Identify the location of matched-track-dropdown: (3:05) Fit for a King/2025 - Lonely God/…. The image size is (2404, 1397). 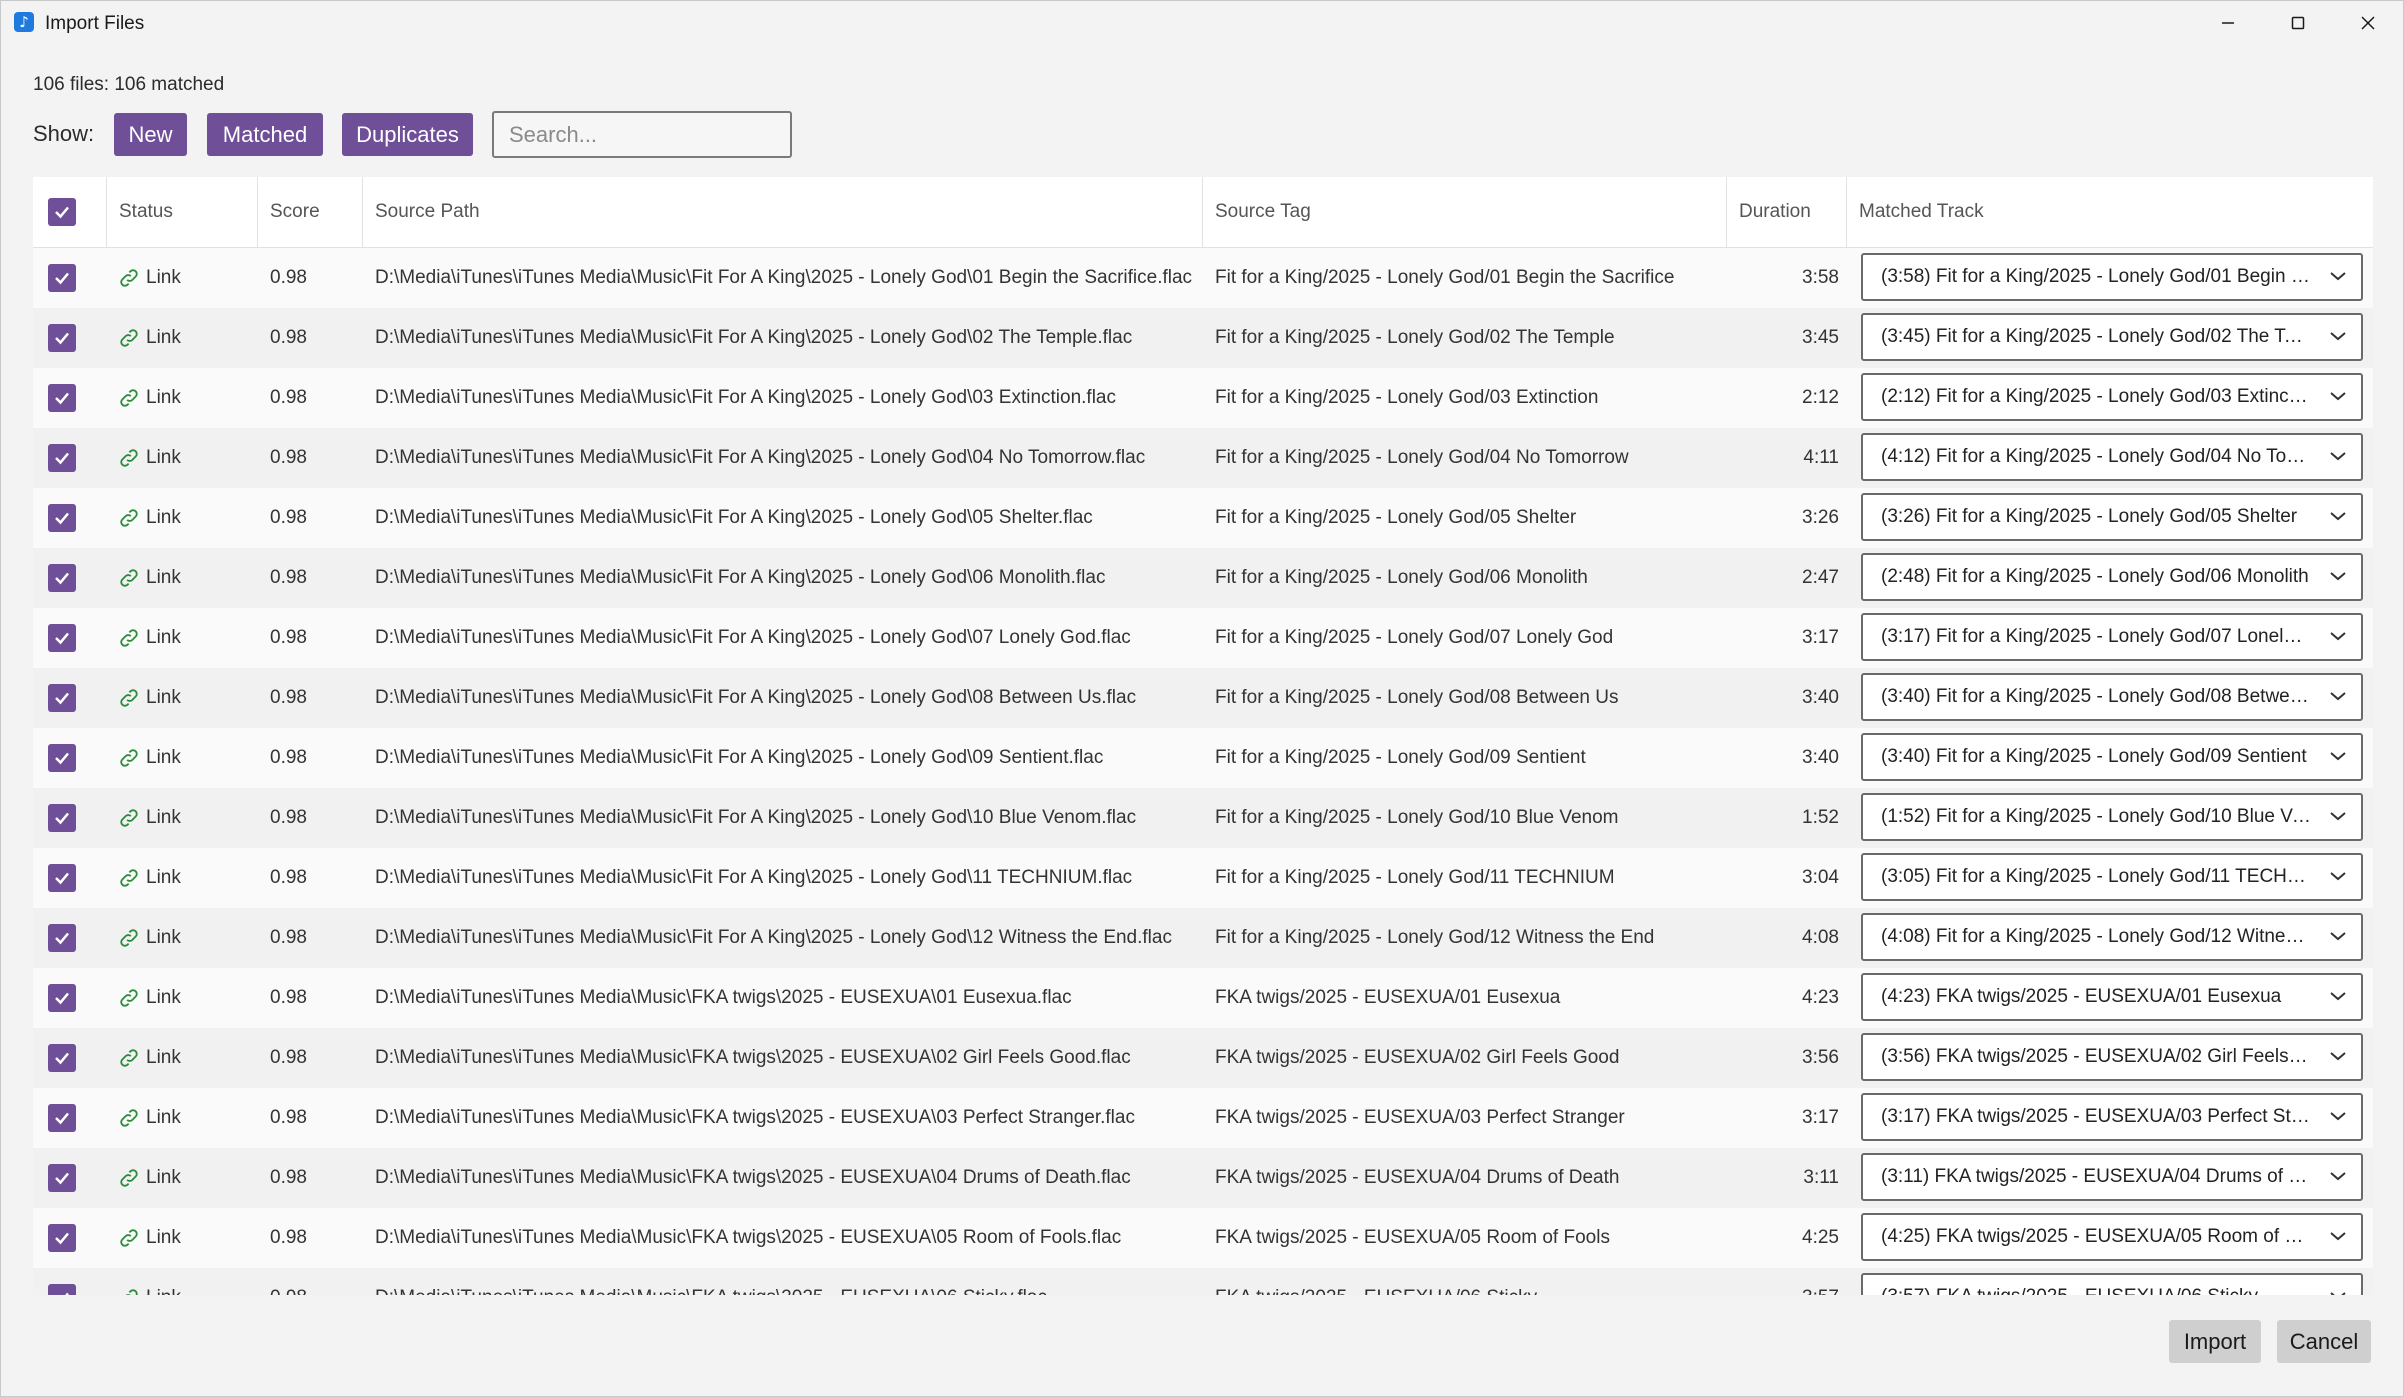
(2112, 877).